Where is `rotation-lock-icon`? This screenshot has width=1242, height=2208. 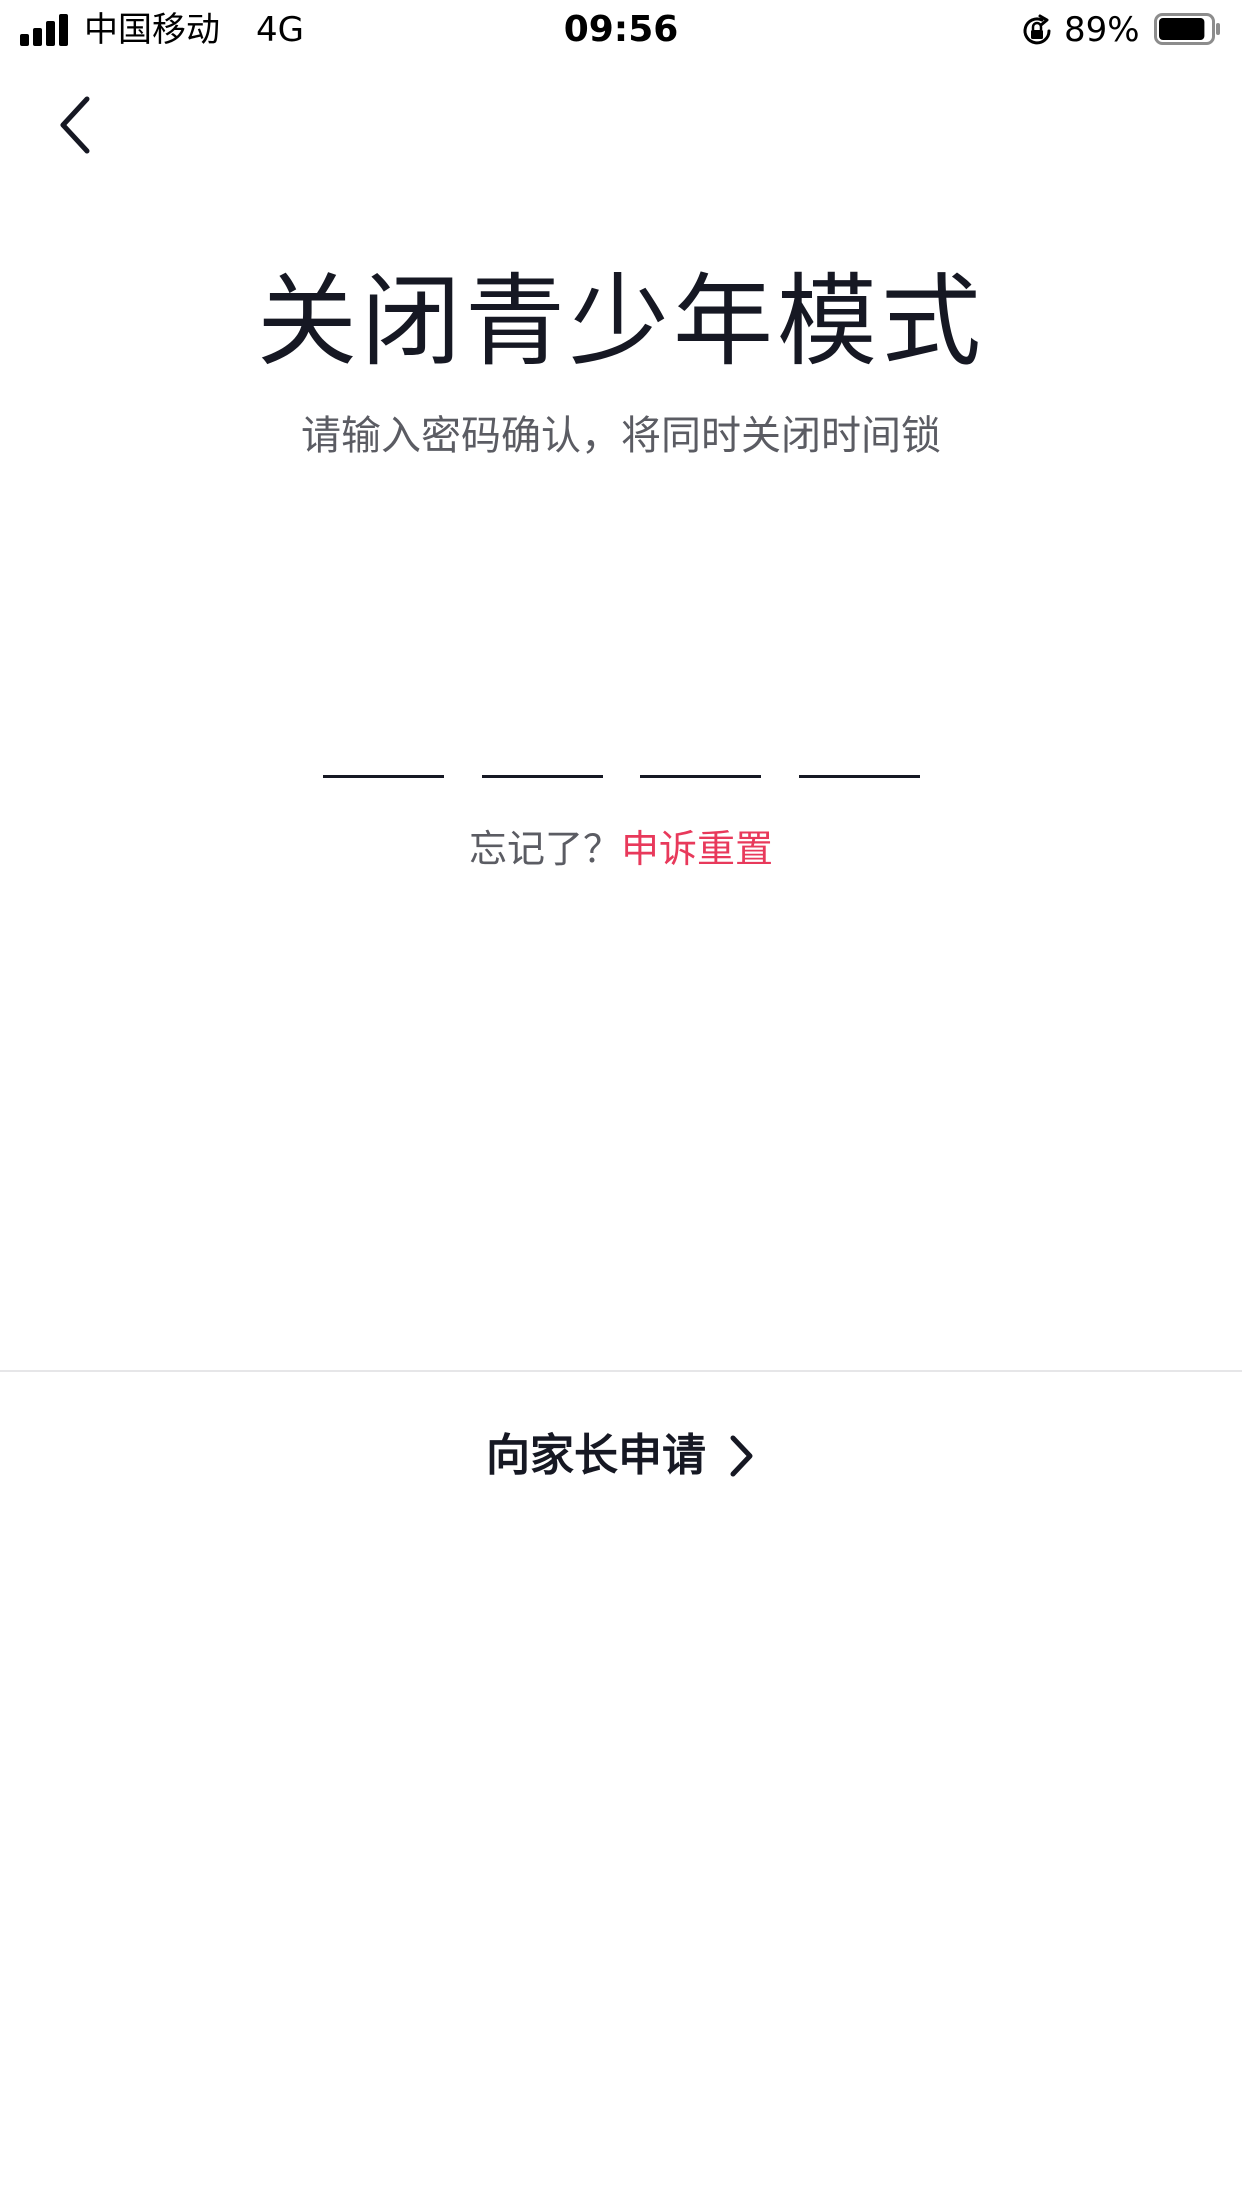
rotation-lock-icon is located at coordinates (1037, 29).